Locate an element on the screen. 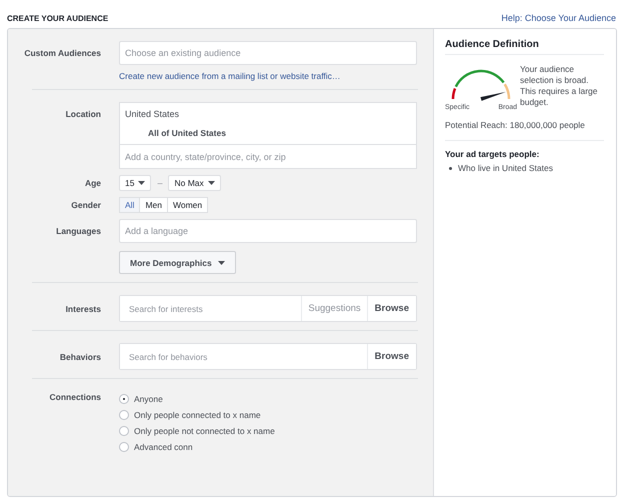  radio-label: Advanced conn is located at coordinates (163, 447).